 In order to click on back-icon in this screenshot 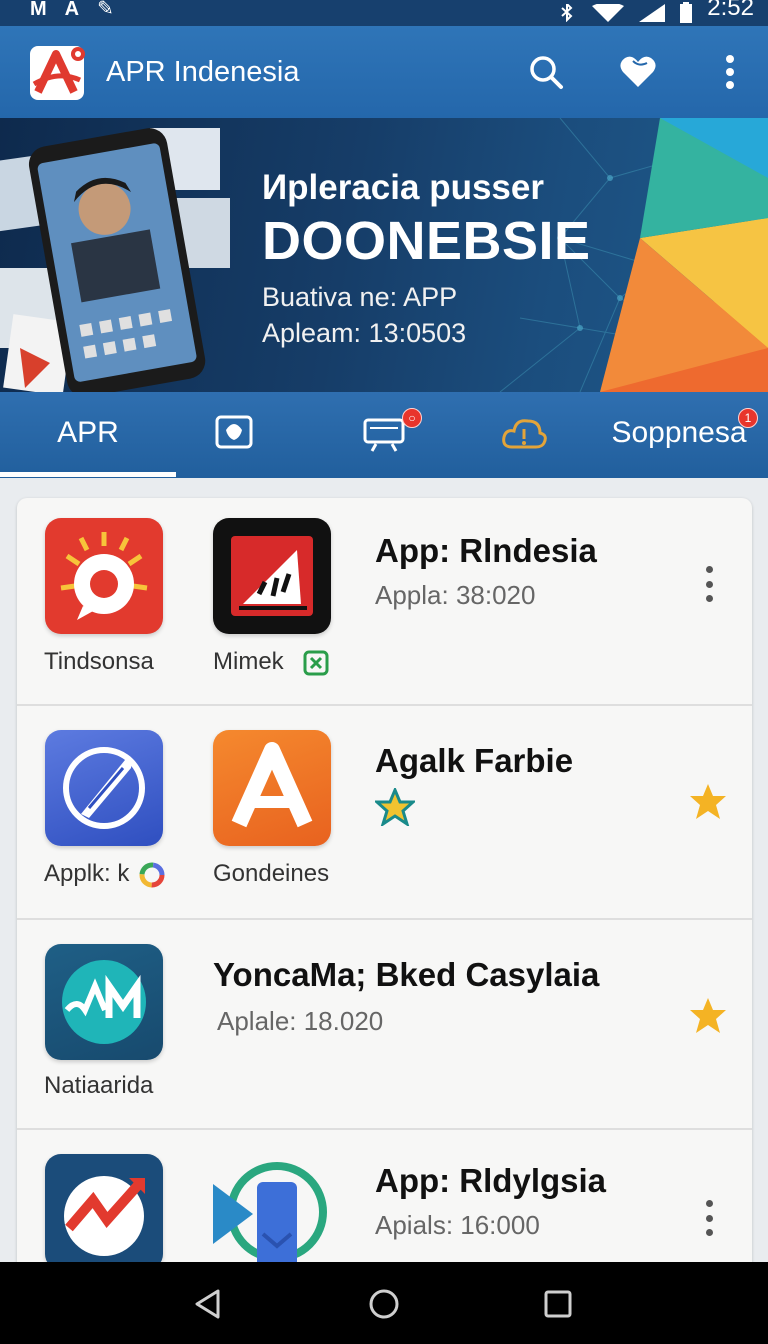, I will do `click(207, 1304)`.